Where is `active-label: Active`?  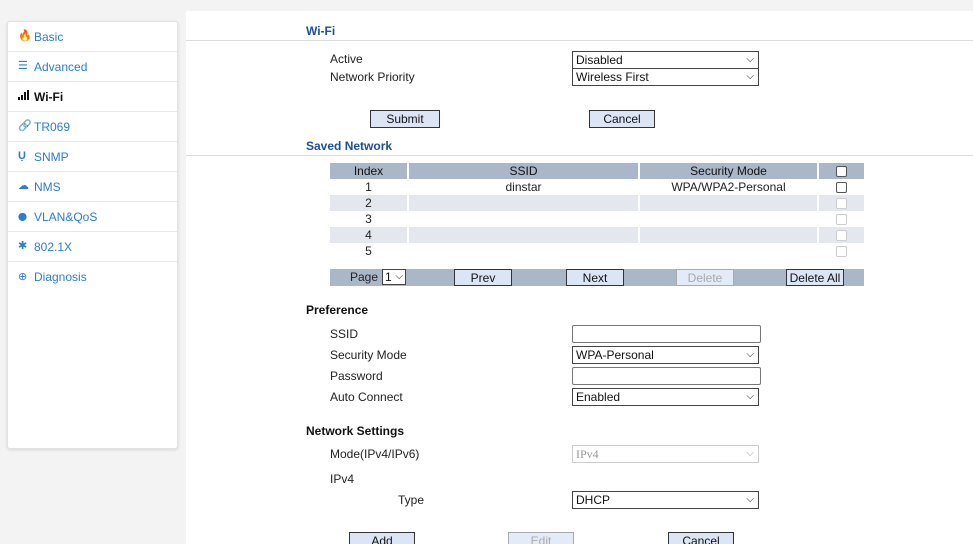 active-label: Active is located at coordinates (346, 59).